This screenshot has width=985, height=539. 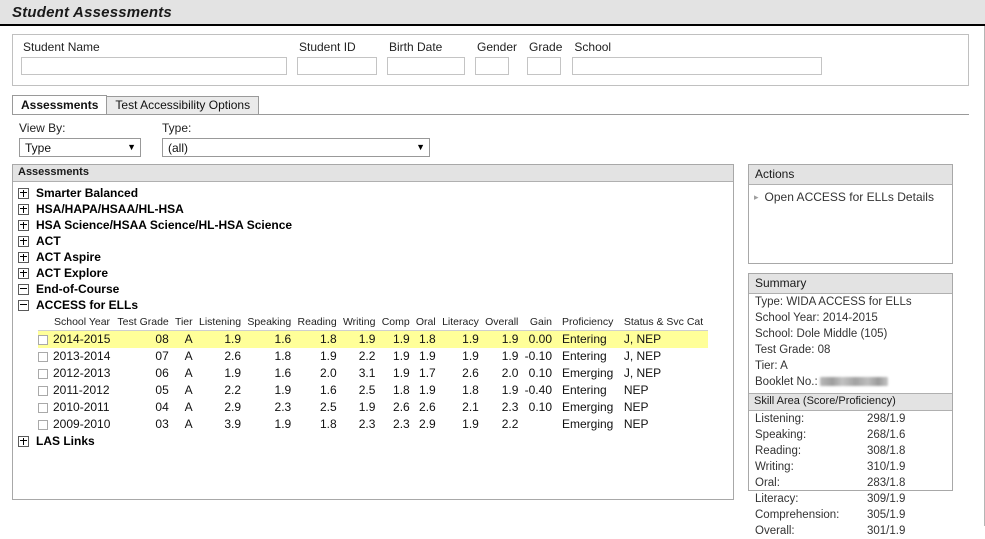 I want to click on view-by-select: Type ▼, so click(x=80, y=147).